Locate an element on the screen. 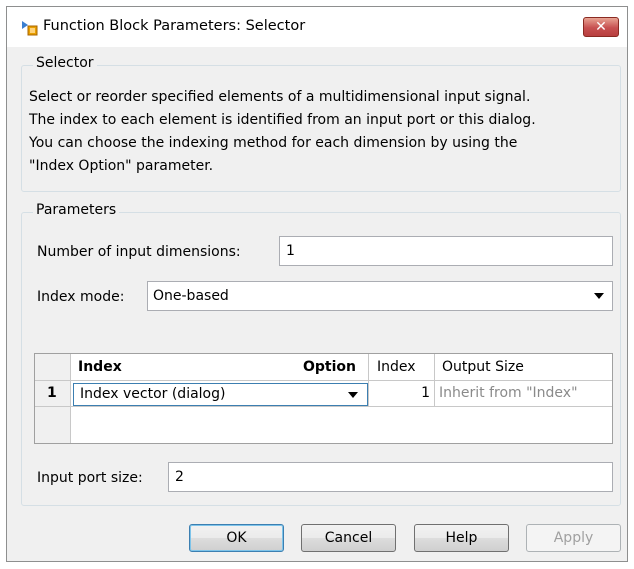 This screenshot has width=634, height=569. header-option-label: Option is located at coordinates (329, 367).